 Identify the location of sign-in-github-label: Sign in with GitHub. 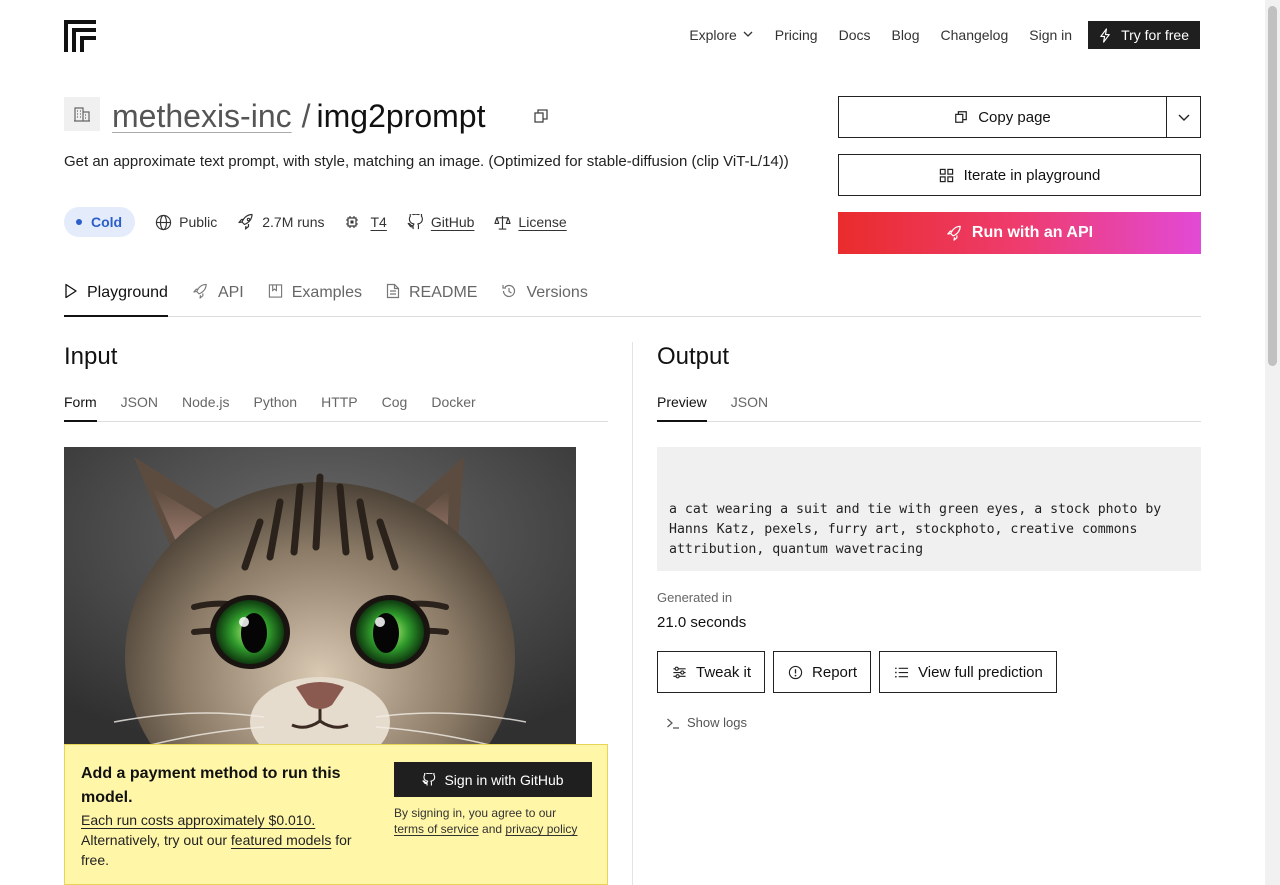
(504, 779).